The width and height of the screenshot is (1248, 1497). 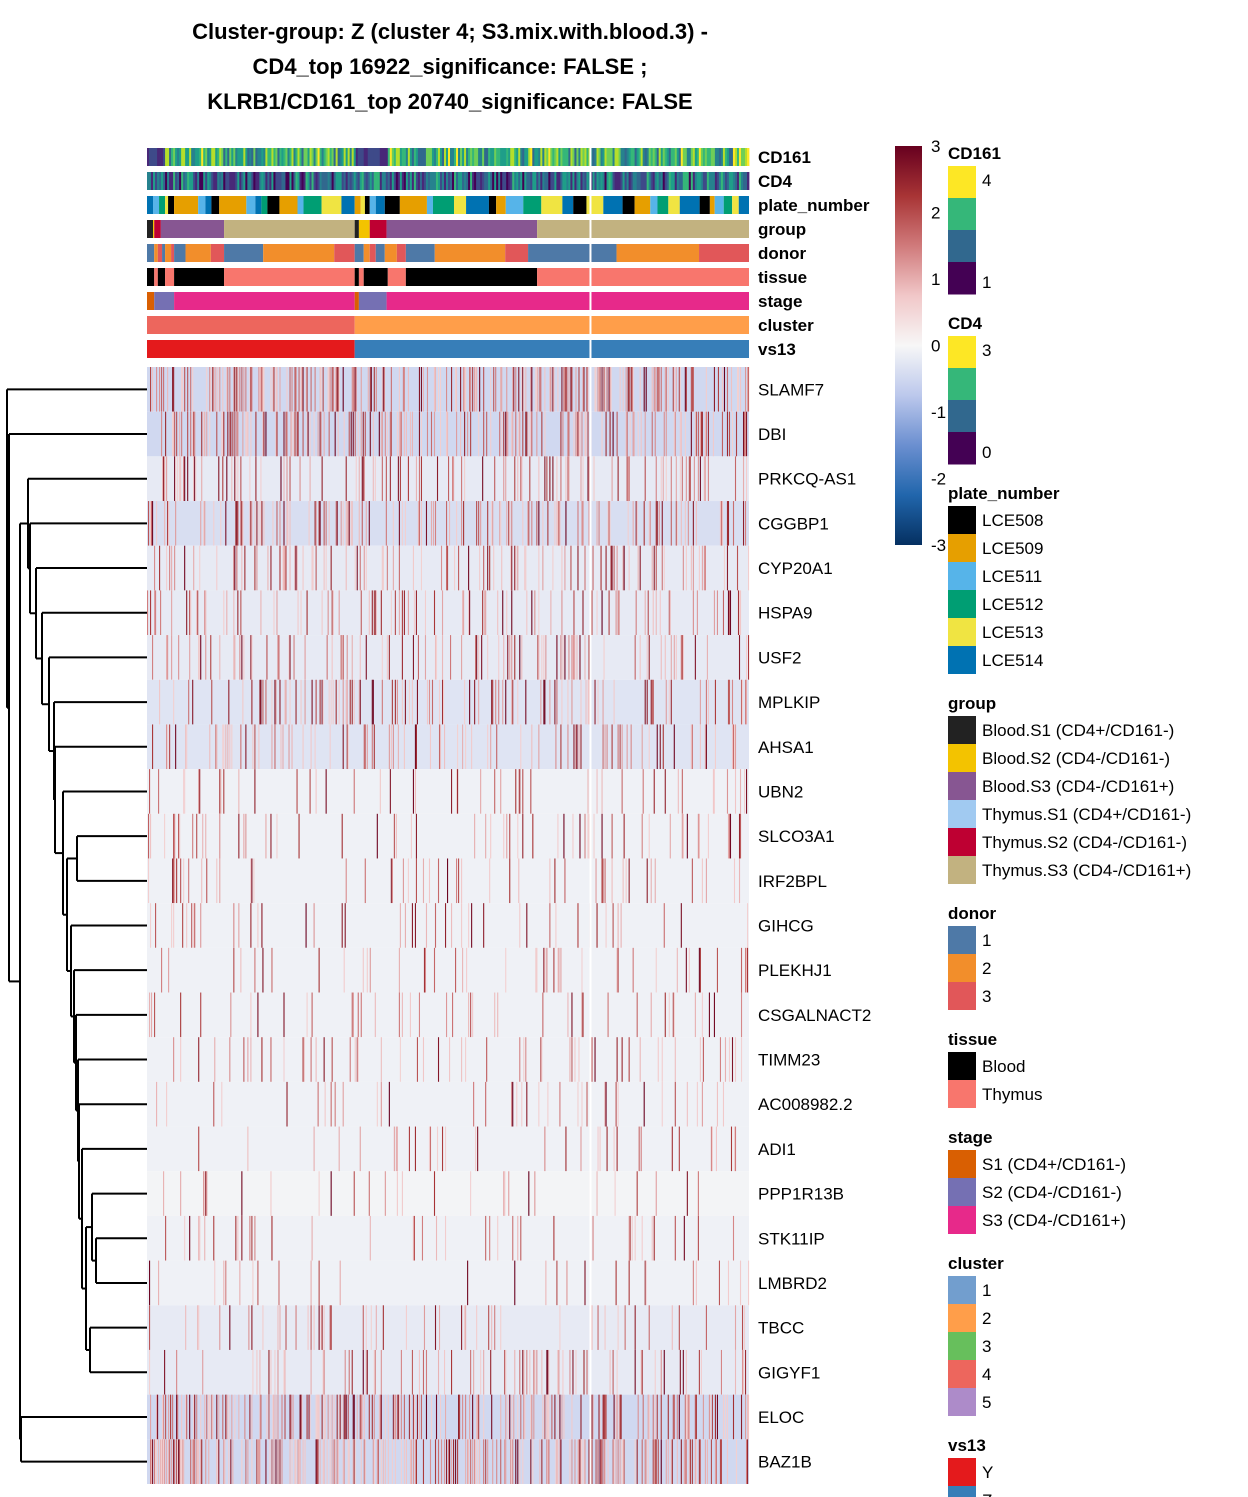 What do you see at coordinates (1054, 1164) in the screenshot?
I see `legend-label: S1 (CD4+/CD161-)` at bounding box center [1054, 1164].